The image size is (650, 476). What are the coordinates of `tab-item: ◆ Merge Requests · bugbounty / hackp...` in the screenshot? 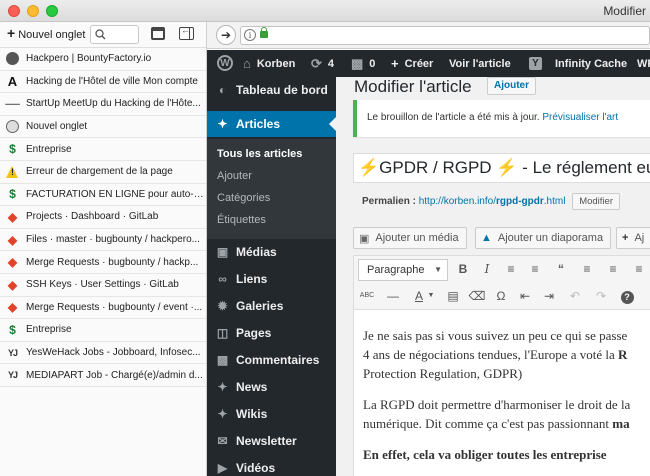 It's located at (103, 262).